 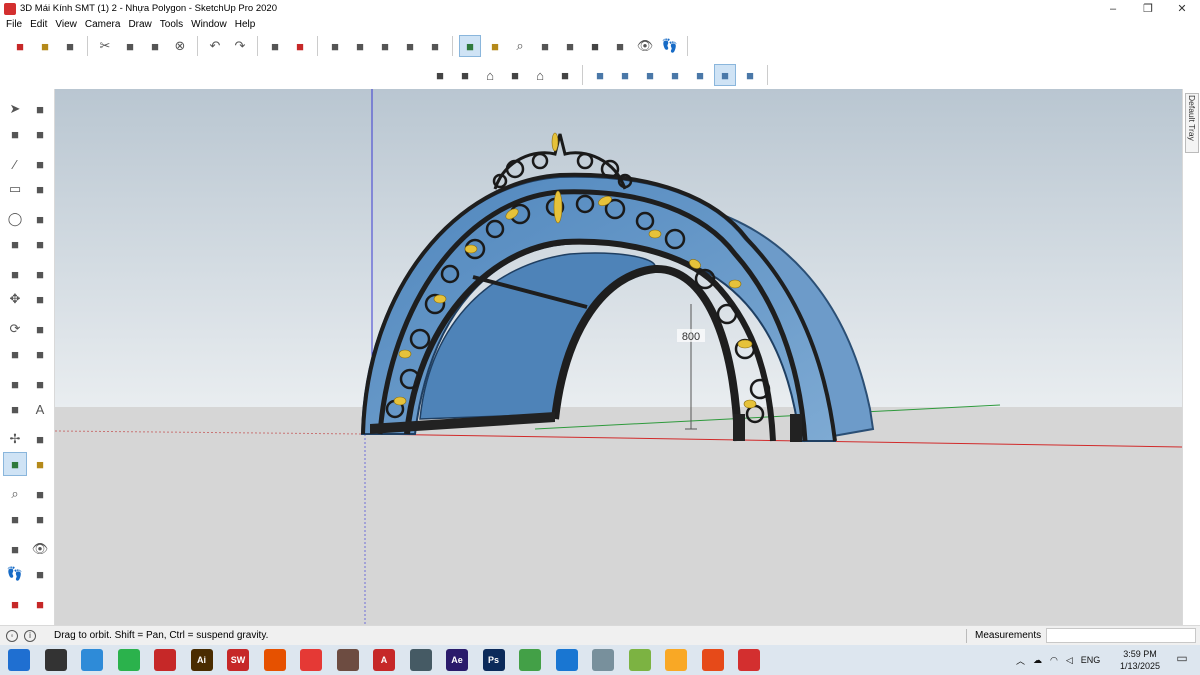 What do you see at coordinates (470, 46) in the screenshot?
I see `orbit-icon: ■` at bounding box center [470, 46].